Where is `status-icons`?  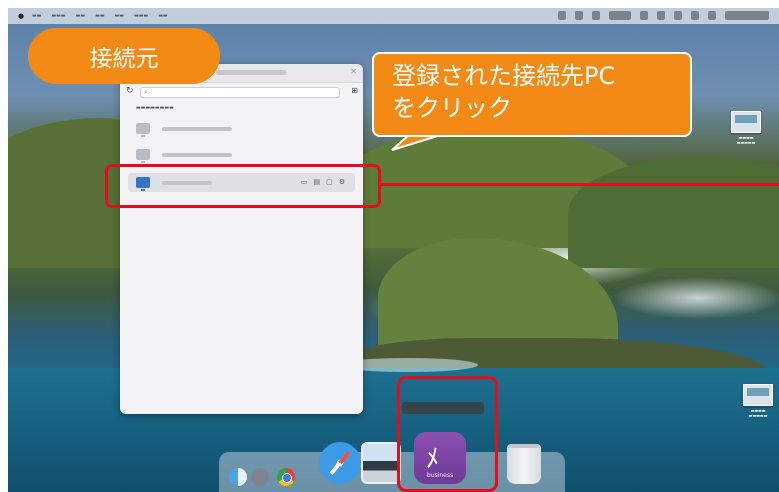 status-icons is located at coordinates (663, 15).